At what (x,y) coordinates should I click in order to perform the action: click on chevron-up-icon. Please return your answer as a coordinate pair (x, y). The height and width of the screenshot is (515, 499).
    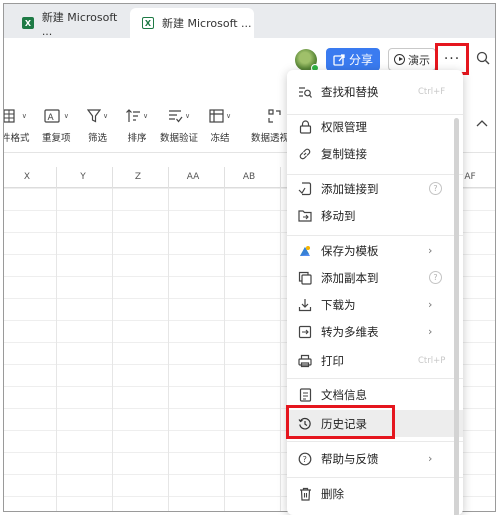
    Looking at the image, I should click on (482, 123).